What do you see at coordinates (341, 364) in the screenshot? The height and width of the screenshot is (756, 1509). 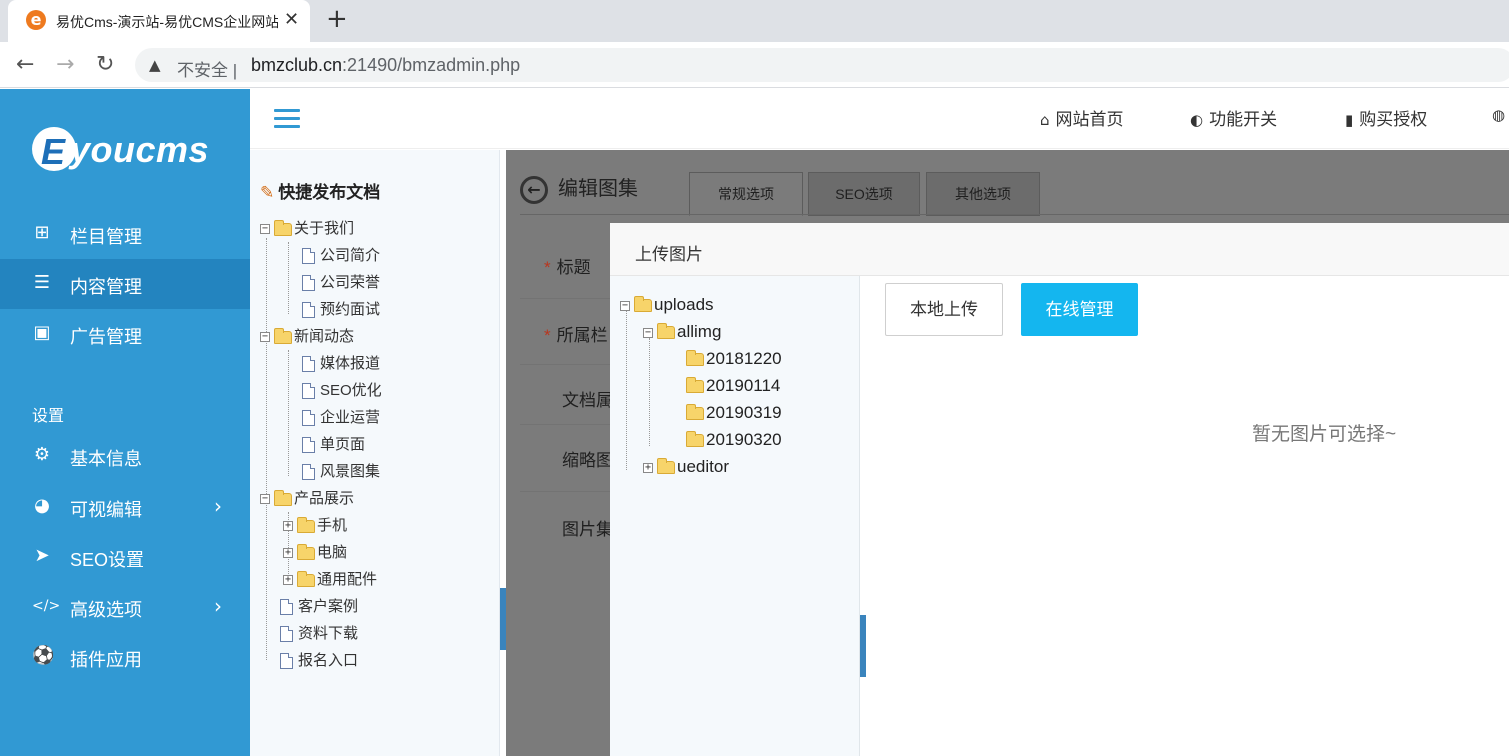 I see `tree-node-leaf: 媒体报道` at bounding box center [341, 364].